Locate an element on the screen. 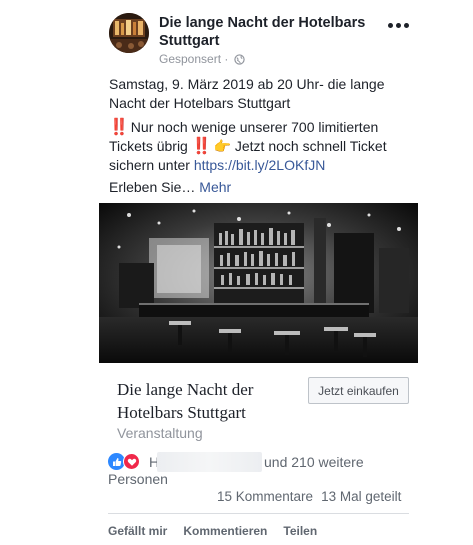  reactions-others-text-2: Personen is located at coordinates (138, 479).